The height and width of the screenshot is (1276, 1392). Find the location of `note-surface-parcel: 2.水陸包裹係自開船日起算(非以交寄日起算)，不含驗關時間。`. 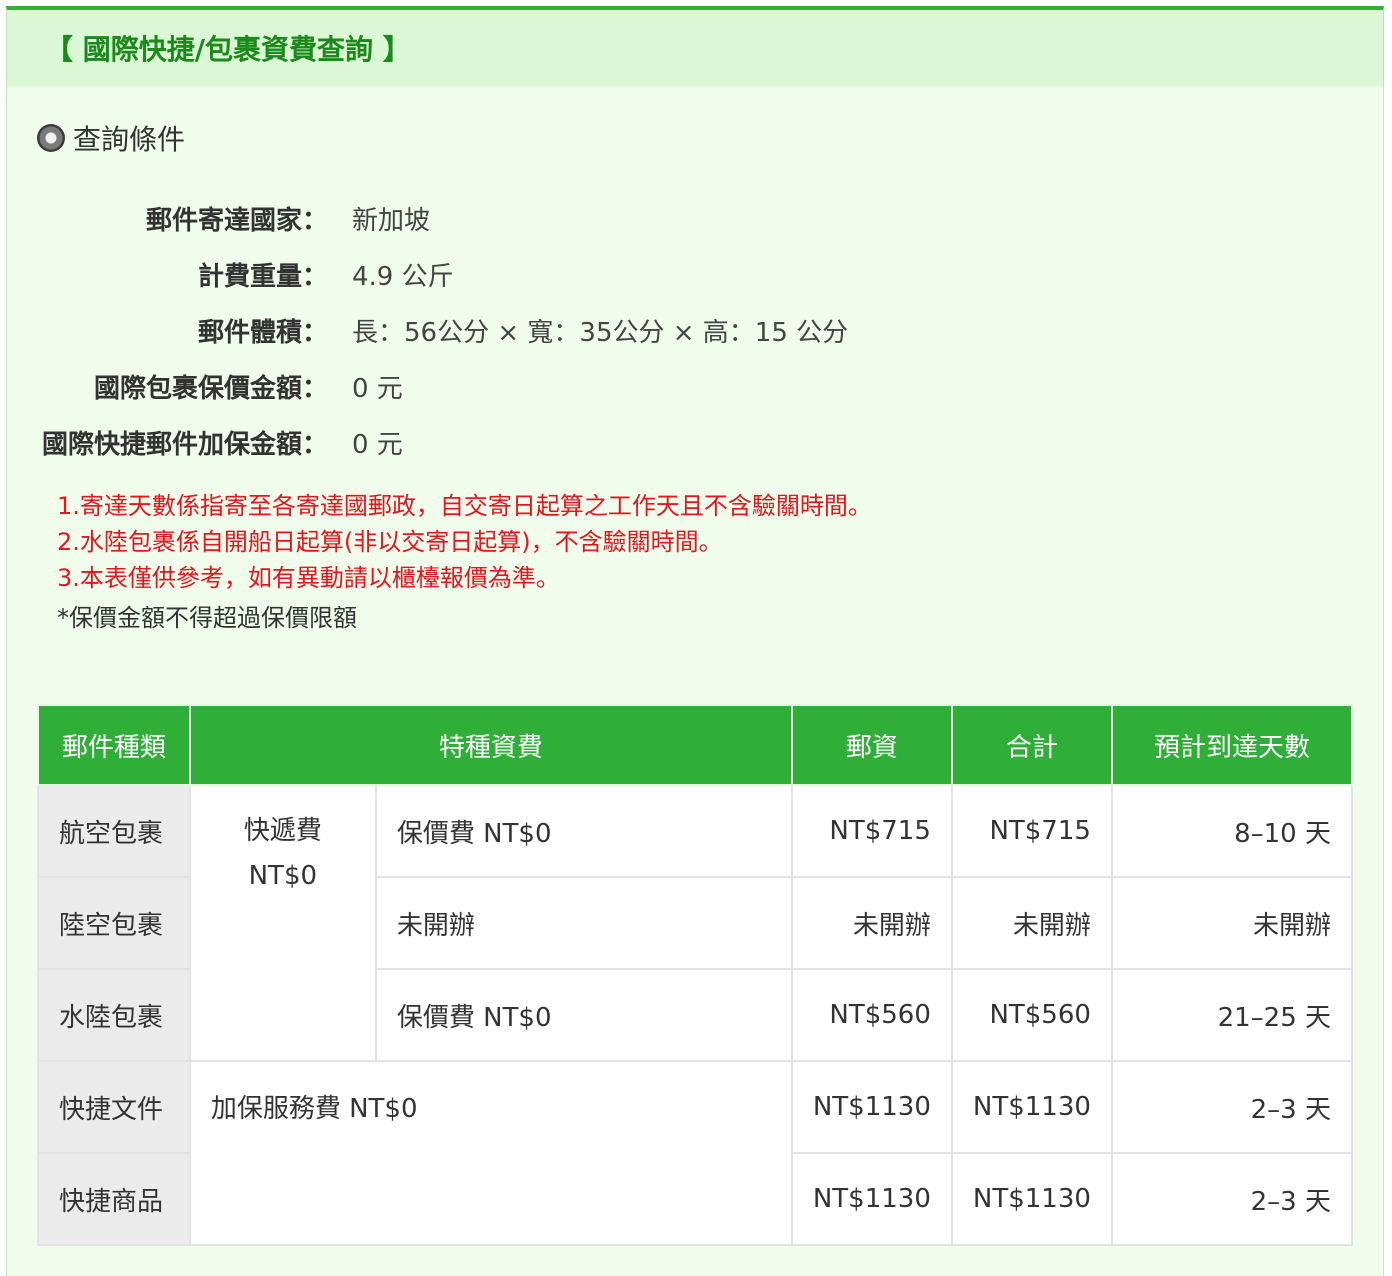

note-surface-parcel: 2.水陸包裹係自開船日起算(非以交寄日起算)，不含驗關時間。 is located at coordinates (390, 542).